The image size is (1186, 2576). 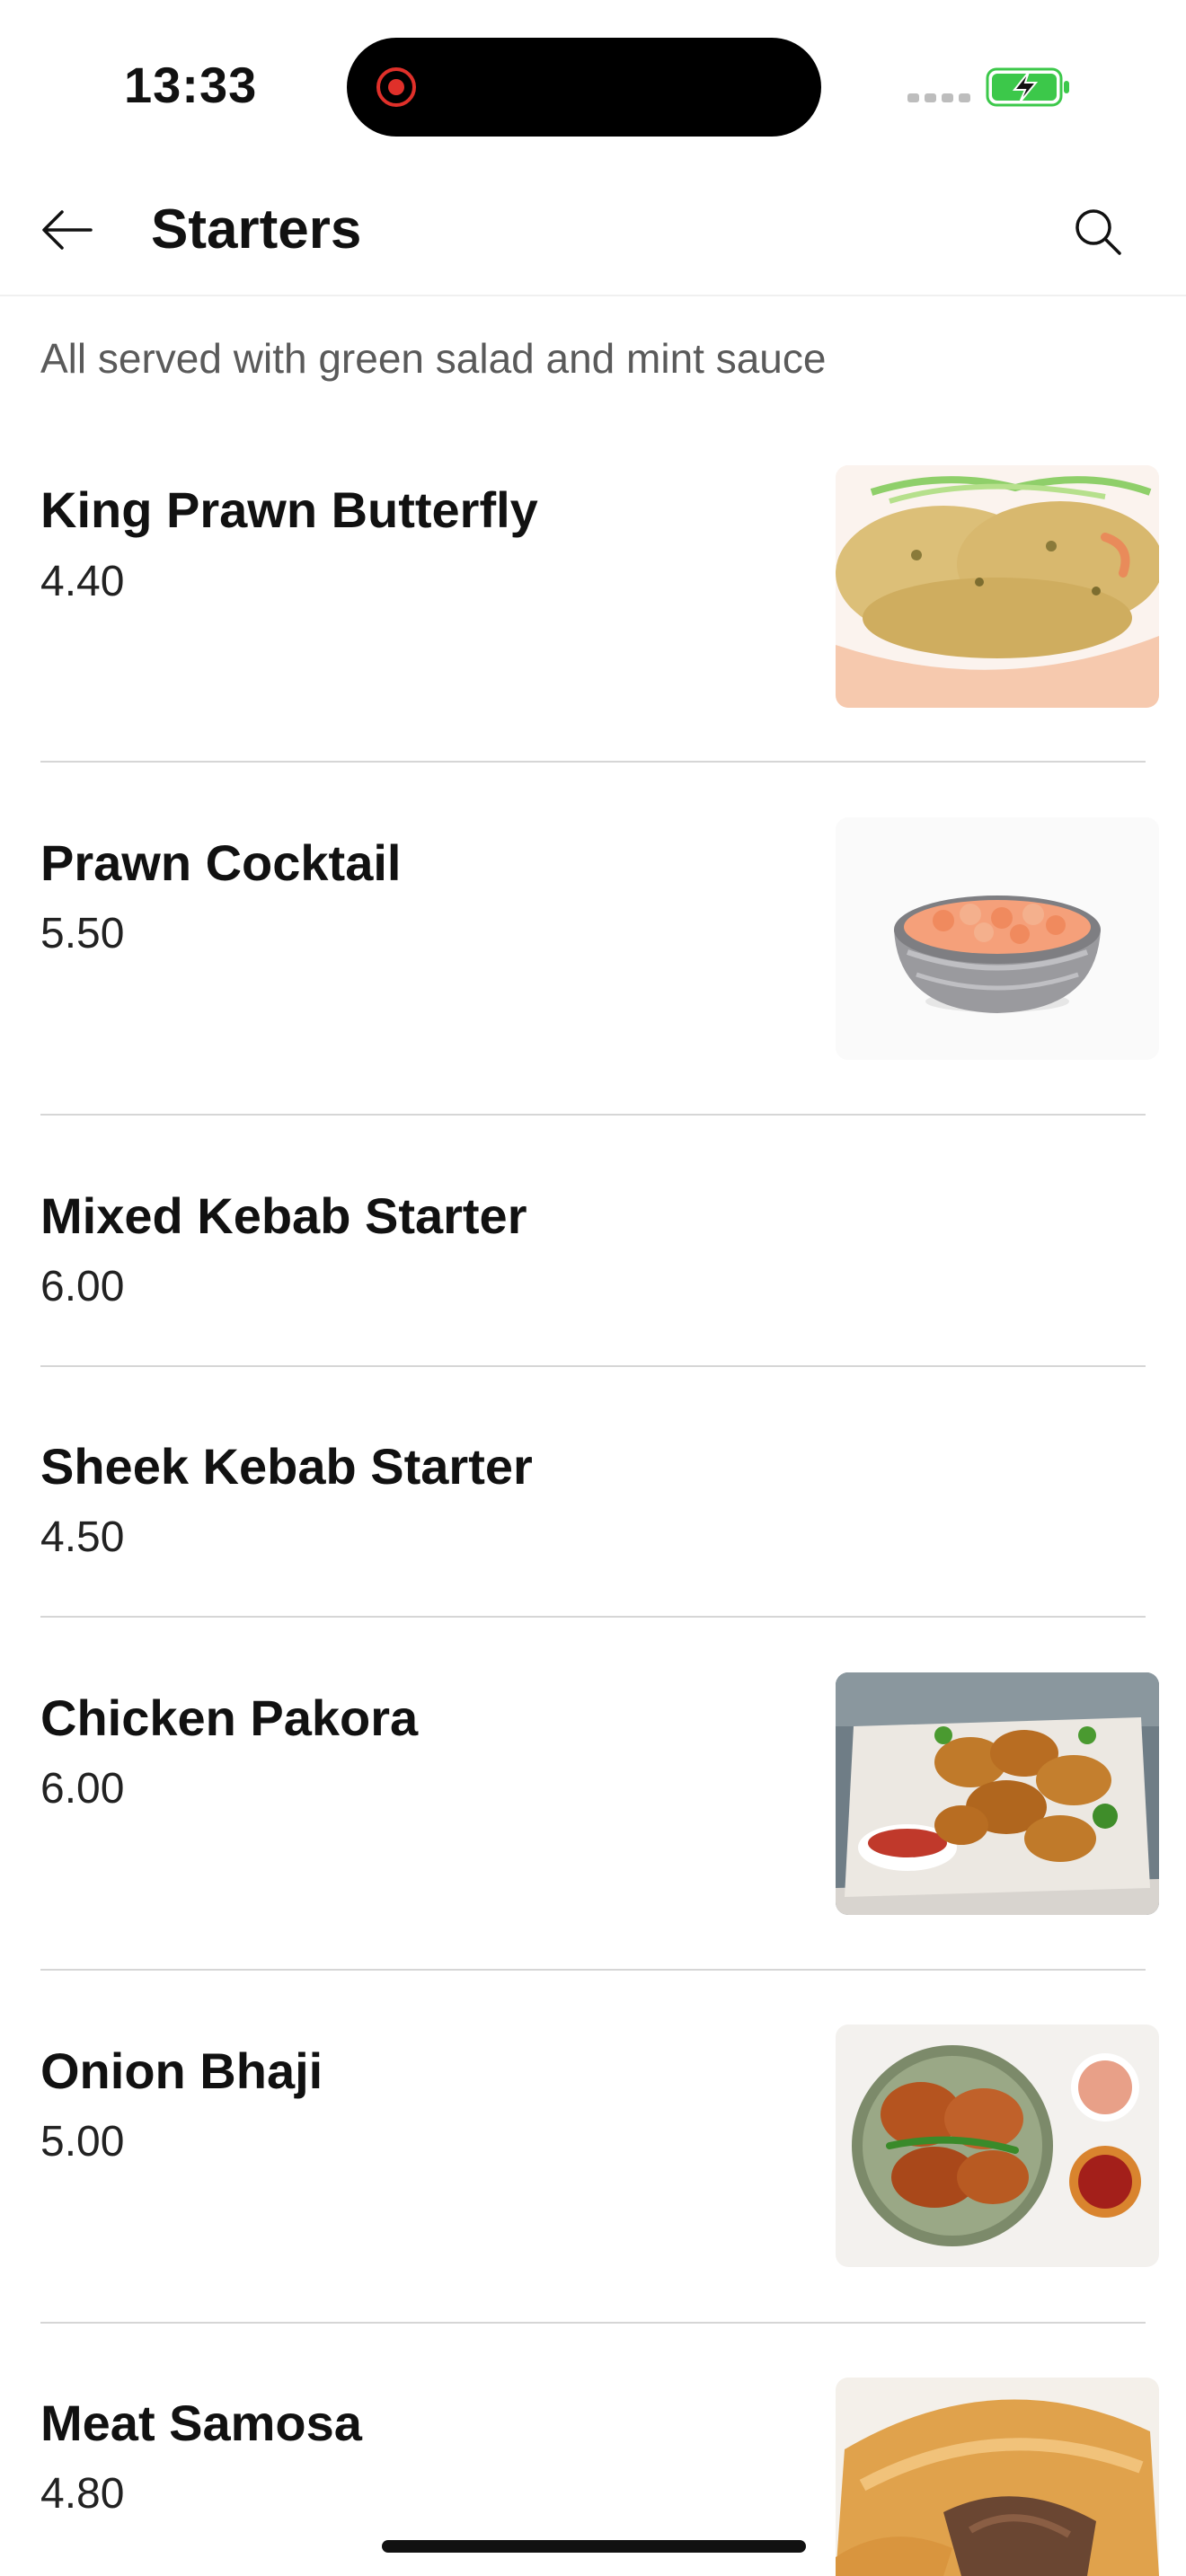 I want to click on item-name: Chicken Pakora, so click(x=229, y=1717).